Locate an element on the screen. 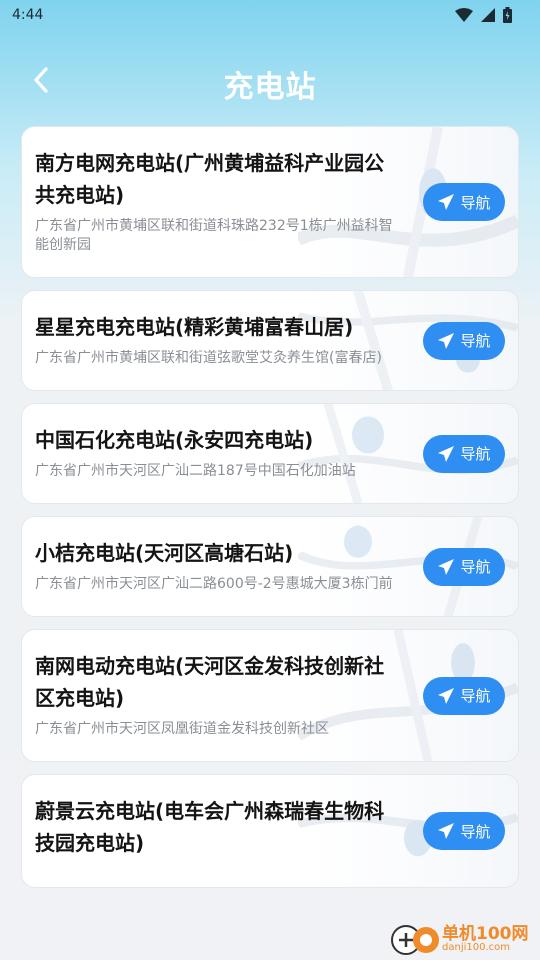  watermark-domain: danji100.com is located at coordinates (476, 947).